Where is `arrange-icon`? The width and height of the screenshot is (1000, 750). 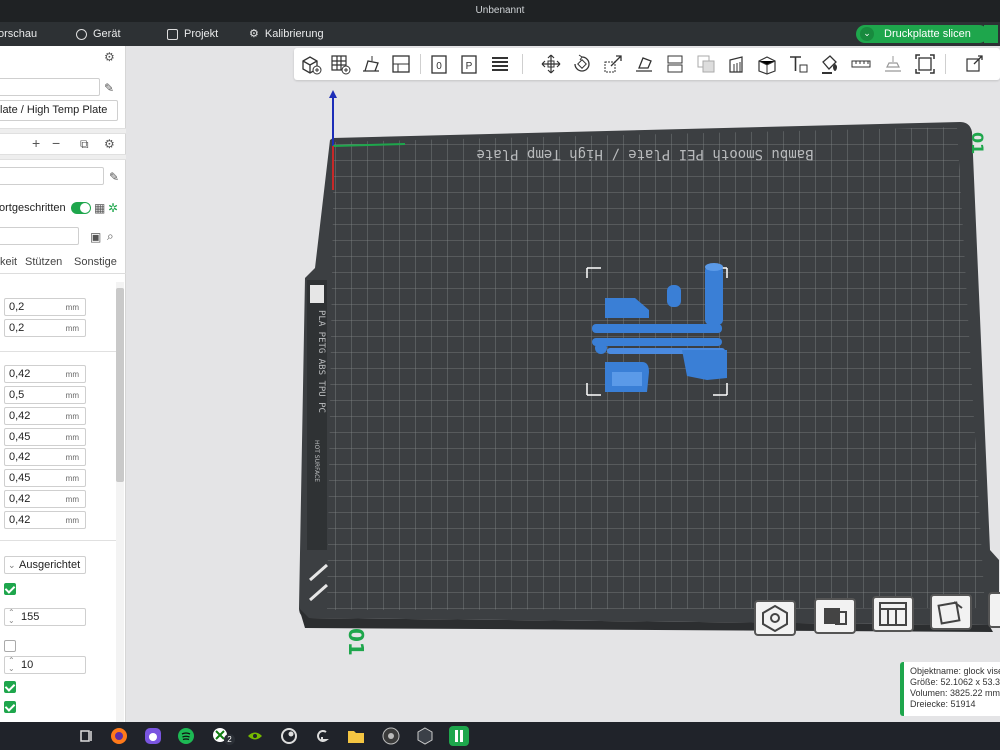 arrange-icon is located at coordinates (401, 64).